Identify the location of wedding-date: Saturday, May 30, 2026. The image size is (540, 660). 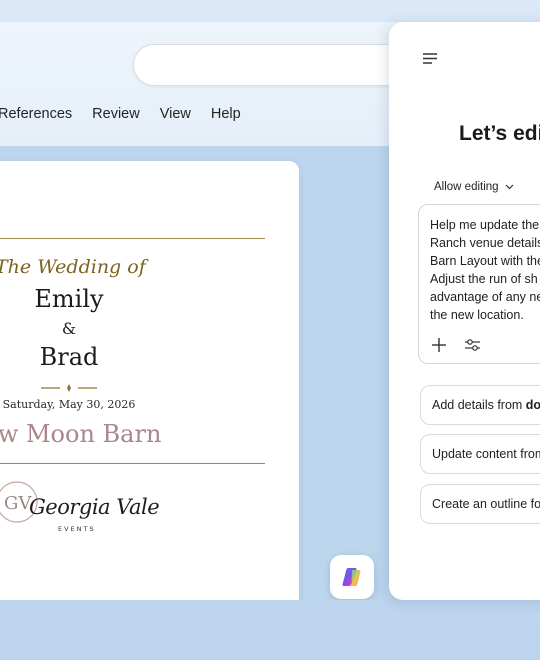
(69, 404).